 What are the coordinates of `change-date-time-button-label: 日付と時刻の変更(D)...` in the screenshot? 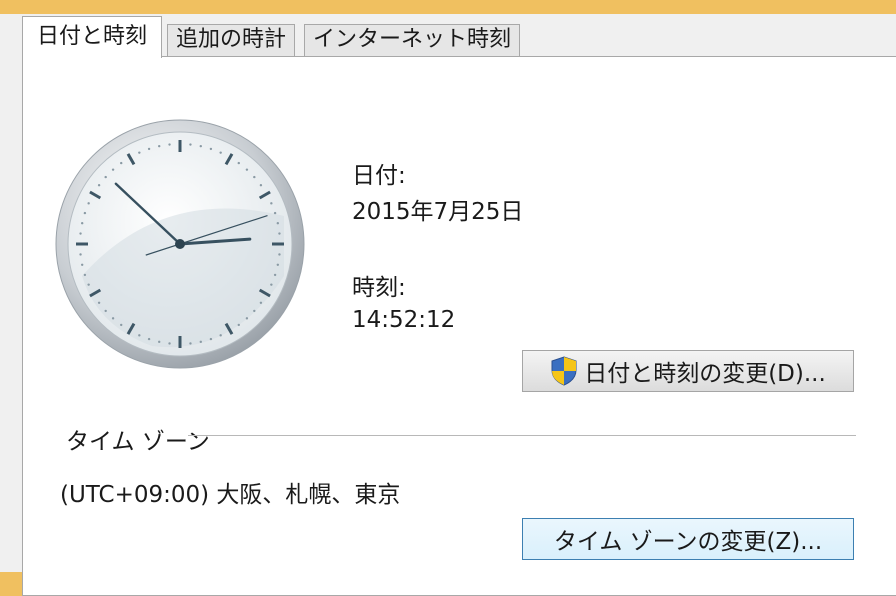 It's located at (705, 374).